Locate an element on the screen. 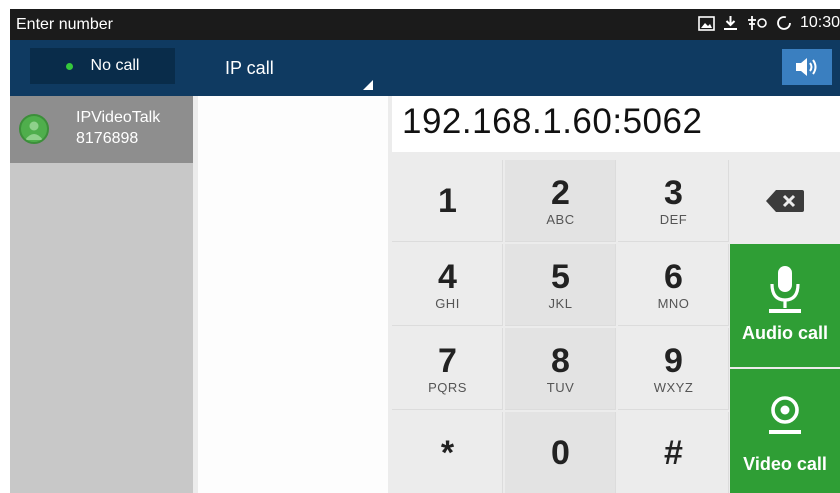  call-status-button: No call is located at coordinates (102, 66).